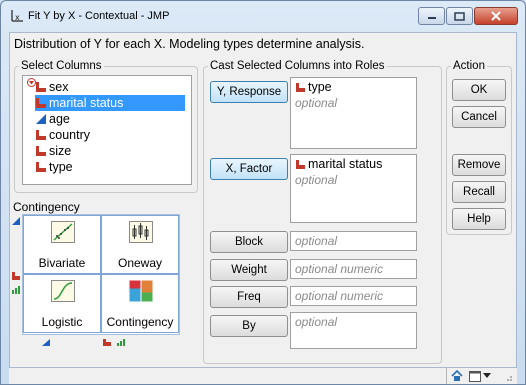  I want to click on platform-logistic: Logistic, so click(62, 303).